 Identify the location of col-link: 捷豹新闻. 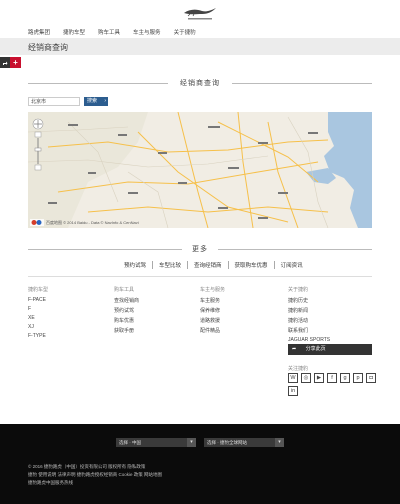
(309, 310).